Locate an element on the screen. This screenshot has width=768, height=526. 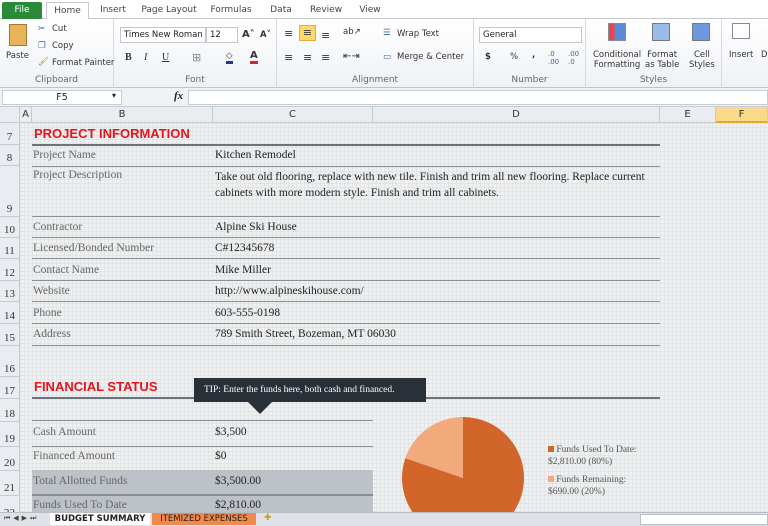
funds-used-label: Funds Used To Date is located at coordinates (80, 505).